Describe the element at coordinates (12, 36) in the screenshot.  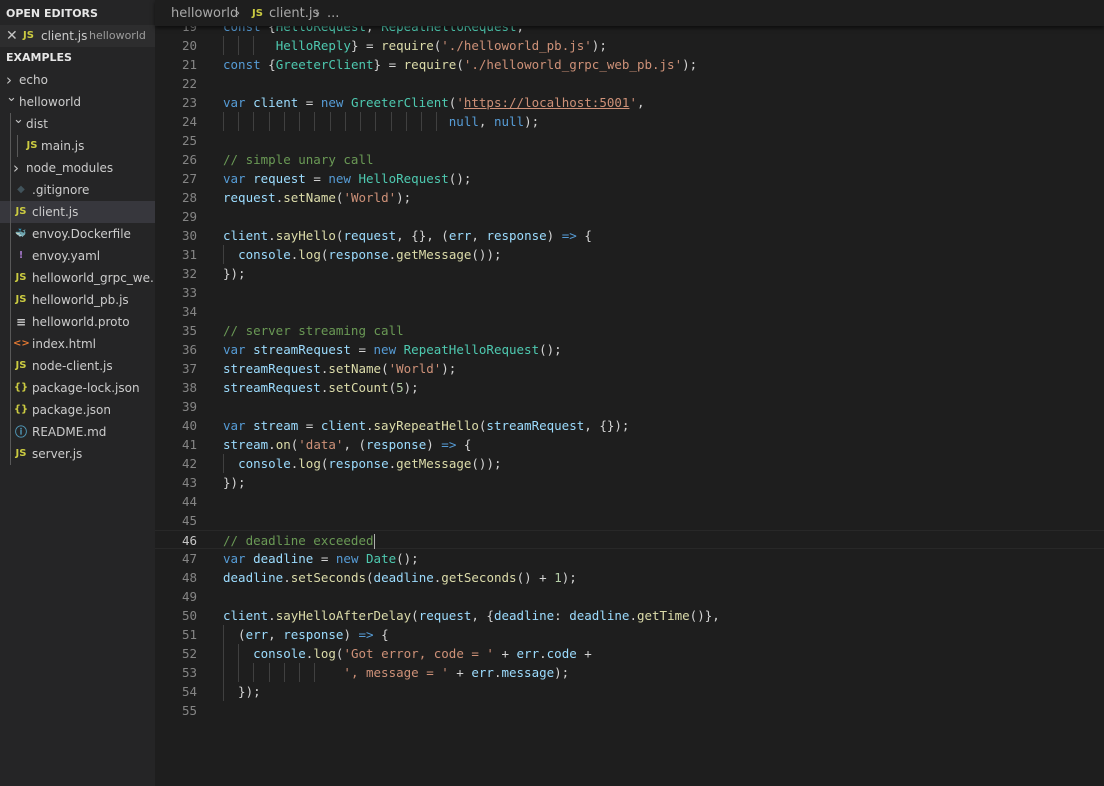
I see `close-icon: ✕` at that location.